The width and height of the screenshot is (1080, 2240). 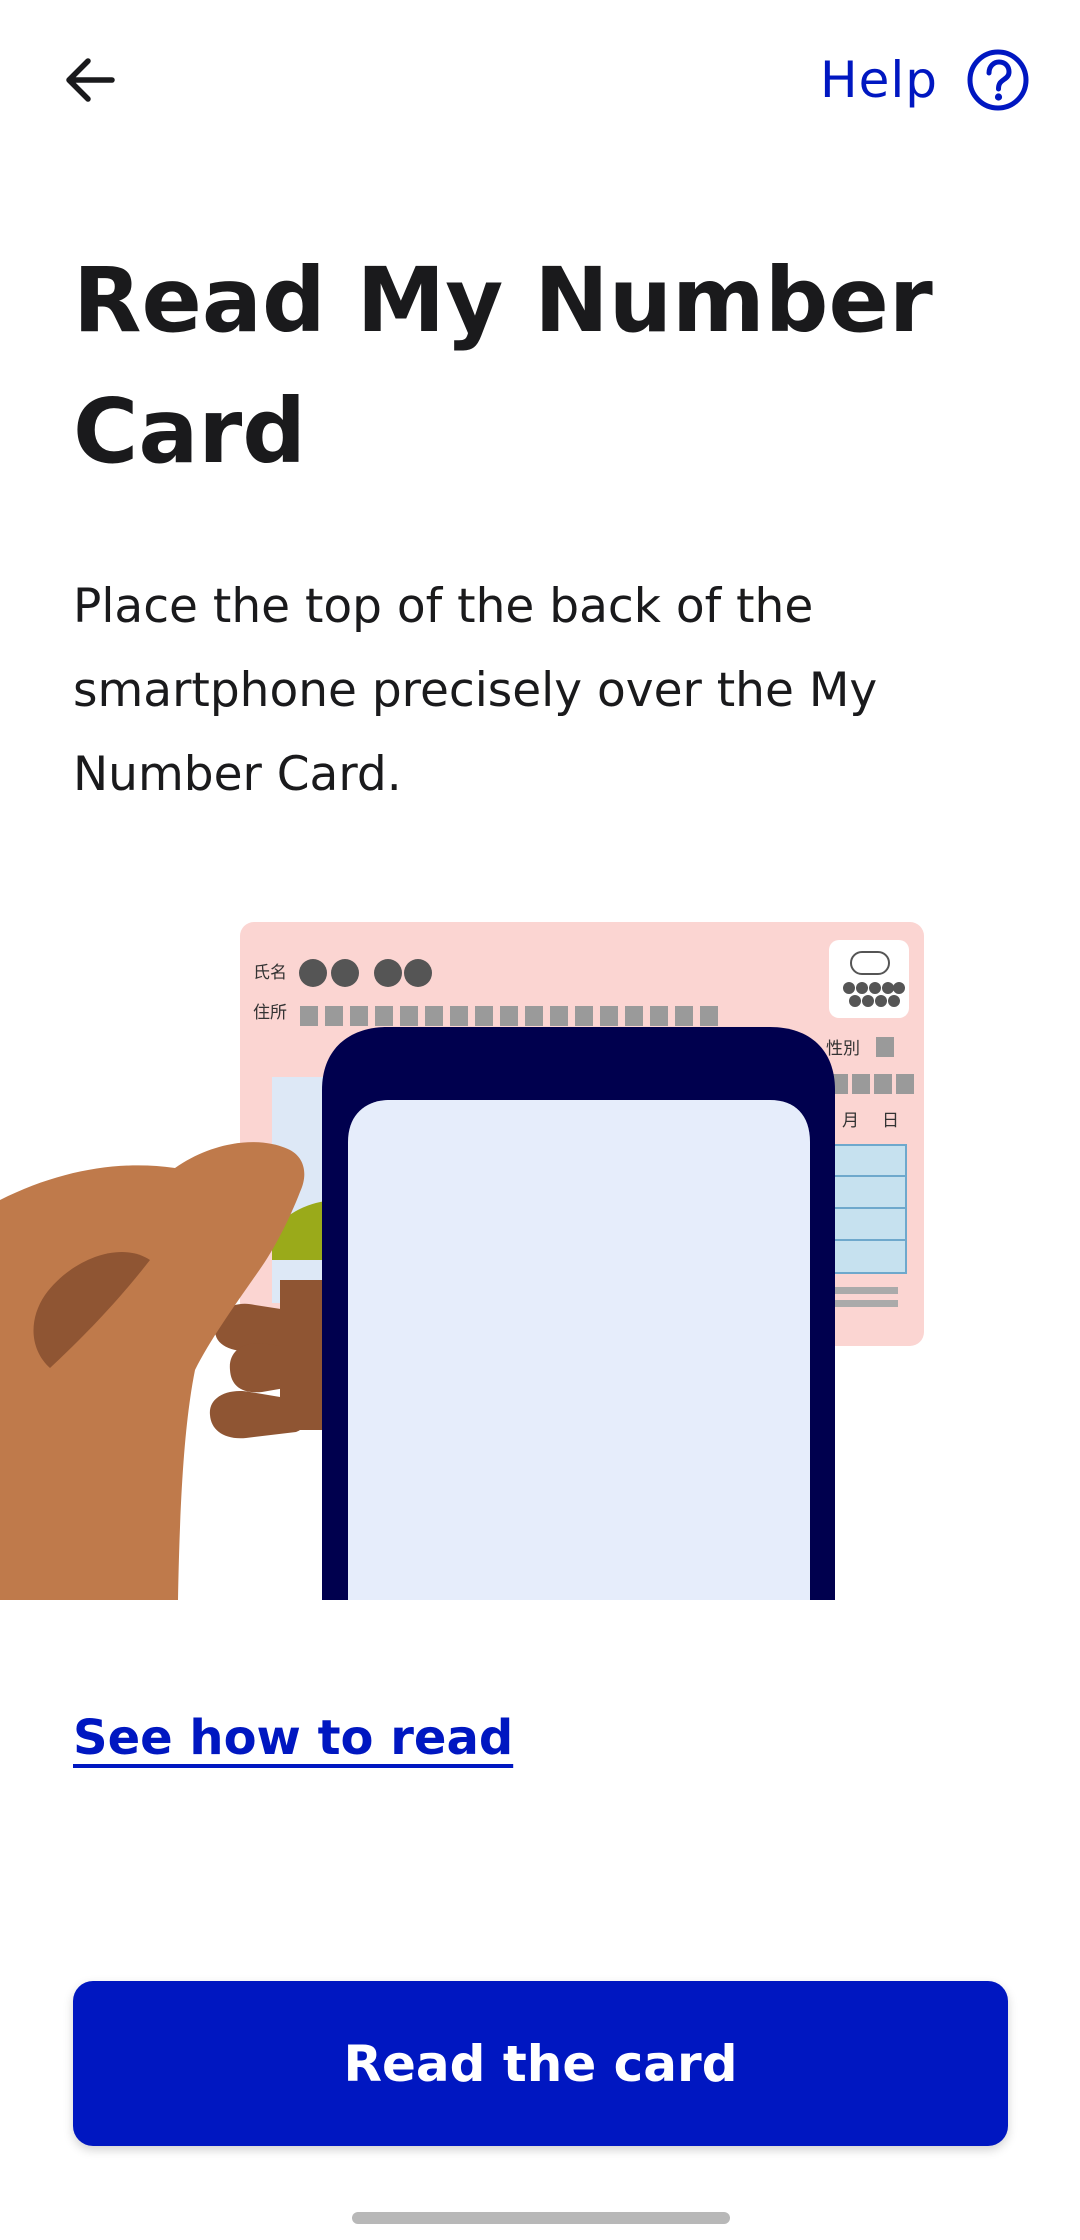 What do you see at coordinates (879, 80) in the screenshot?
I see `help-label: Help` at bounding box center [879, 80].